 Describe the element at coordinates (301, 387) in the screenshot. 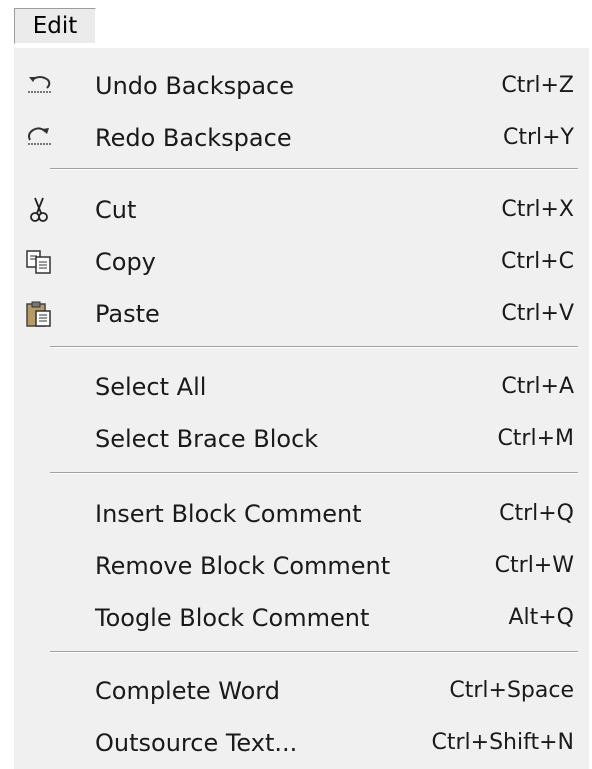

I see `menu-item-select-all: Select All Ctrl+A` at that location.